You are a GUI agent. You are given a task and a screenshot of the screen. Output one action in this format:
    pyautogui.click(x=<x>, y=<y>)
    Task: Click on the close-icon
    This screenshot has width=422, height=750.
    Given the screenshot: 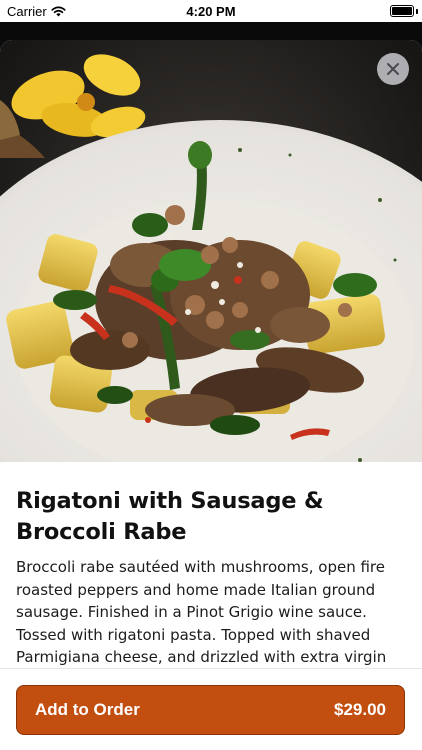 What is the action you would take?
    pyautogui.click(x=393, y=69)
    